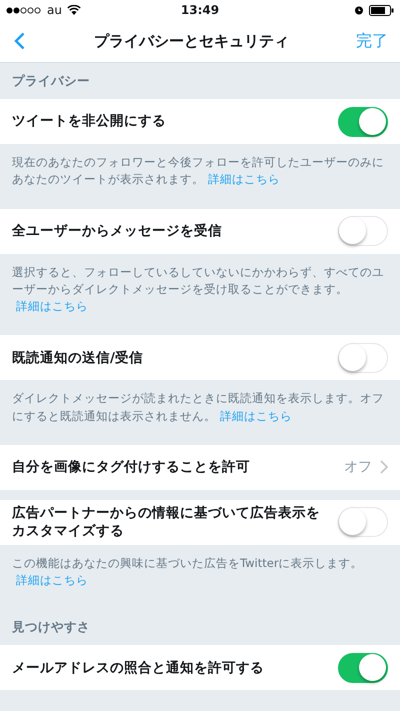  Describe the element at coordinates (78, 357) in the screenshot. I see `setting-label: 既読通知の送信/受信` at that location.